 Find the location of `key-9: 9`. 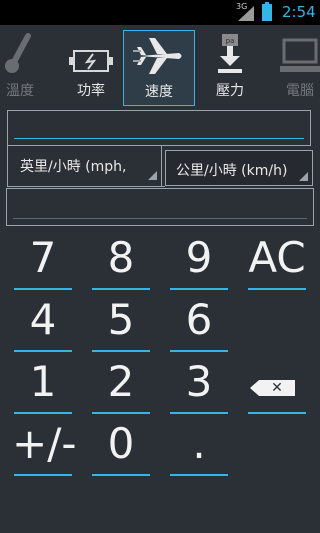

key-9: 9 is located at coordinates (199, 261).